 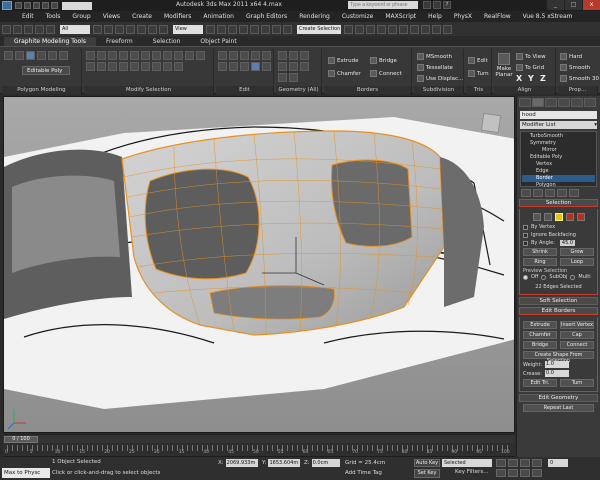 I want to click on set-flow-icon, so click(x=266, y=66).